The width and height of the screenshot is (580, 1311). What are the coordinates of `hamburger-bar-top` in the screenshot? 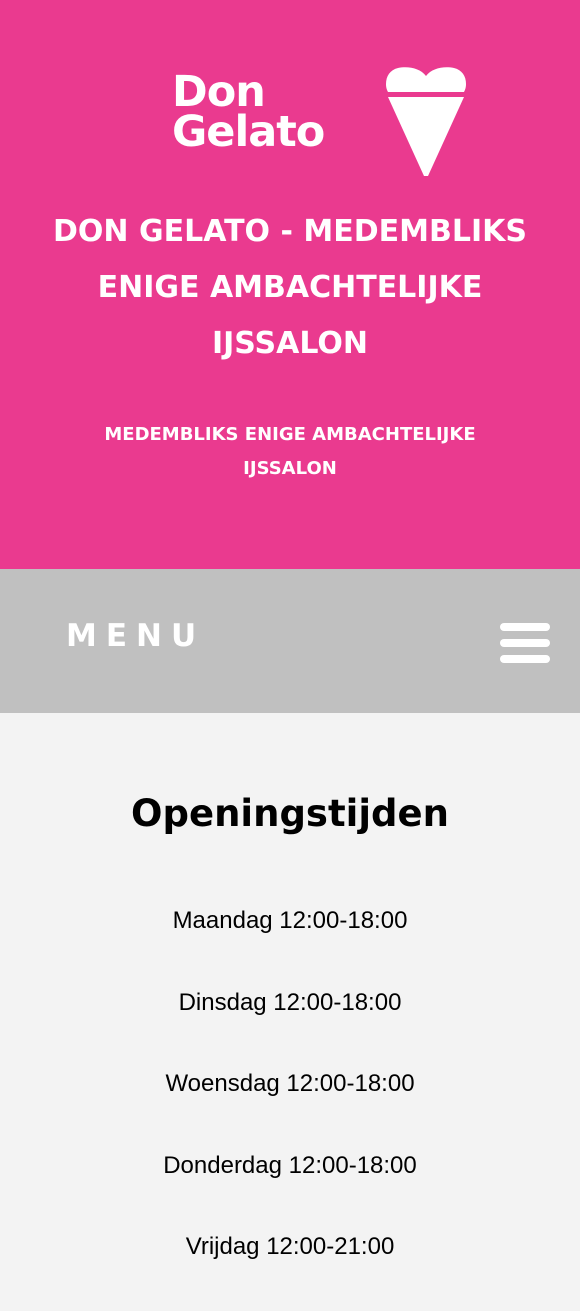 It's located at (525, 627).